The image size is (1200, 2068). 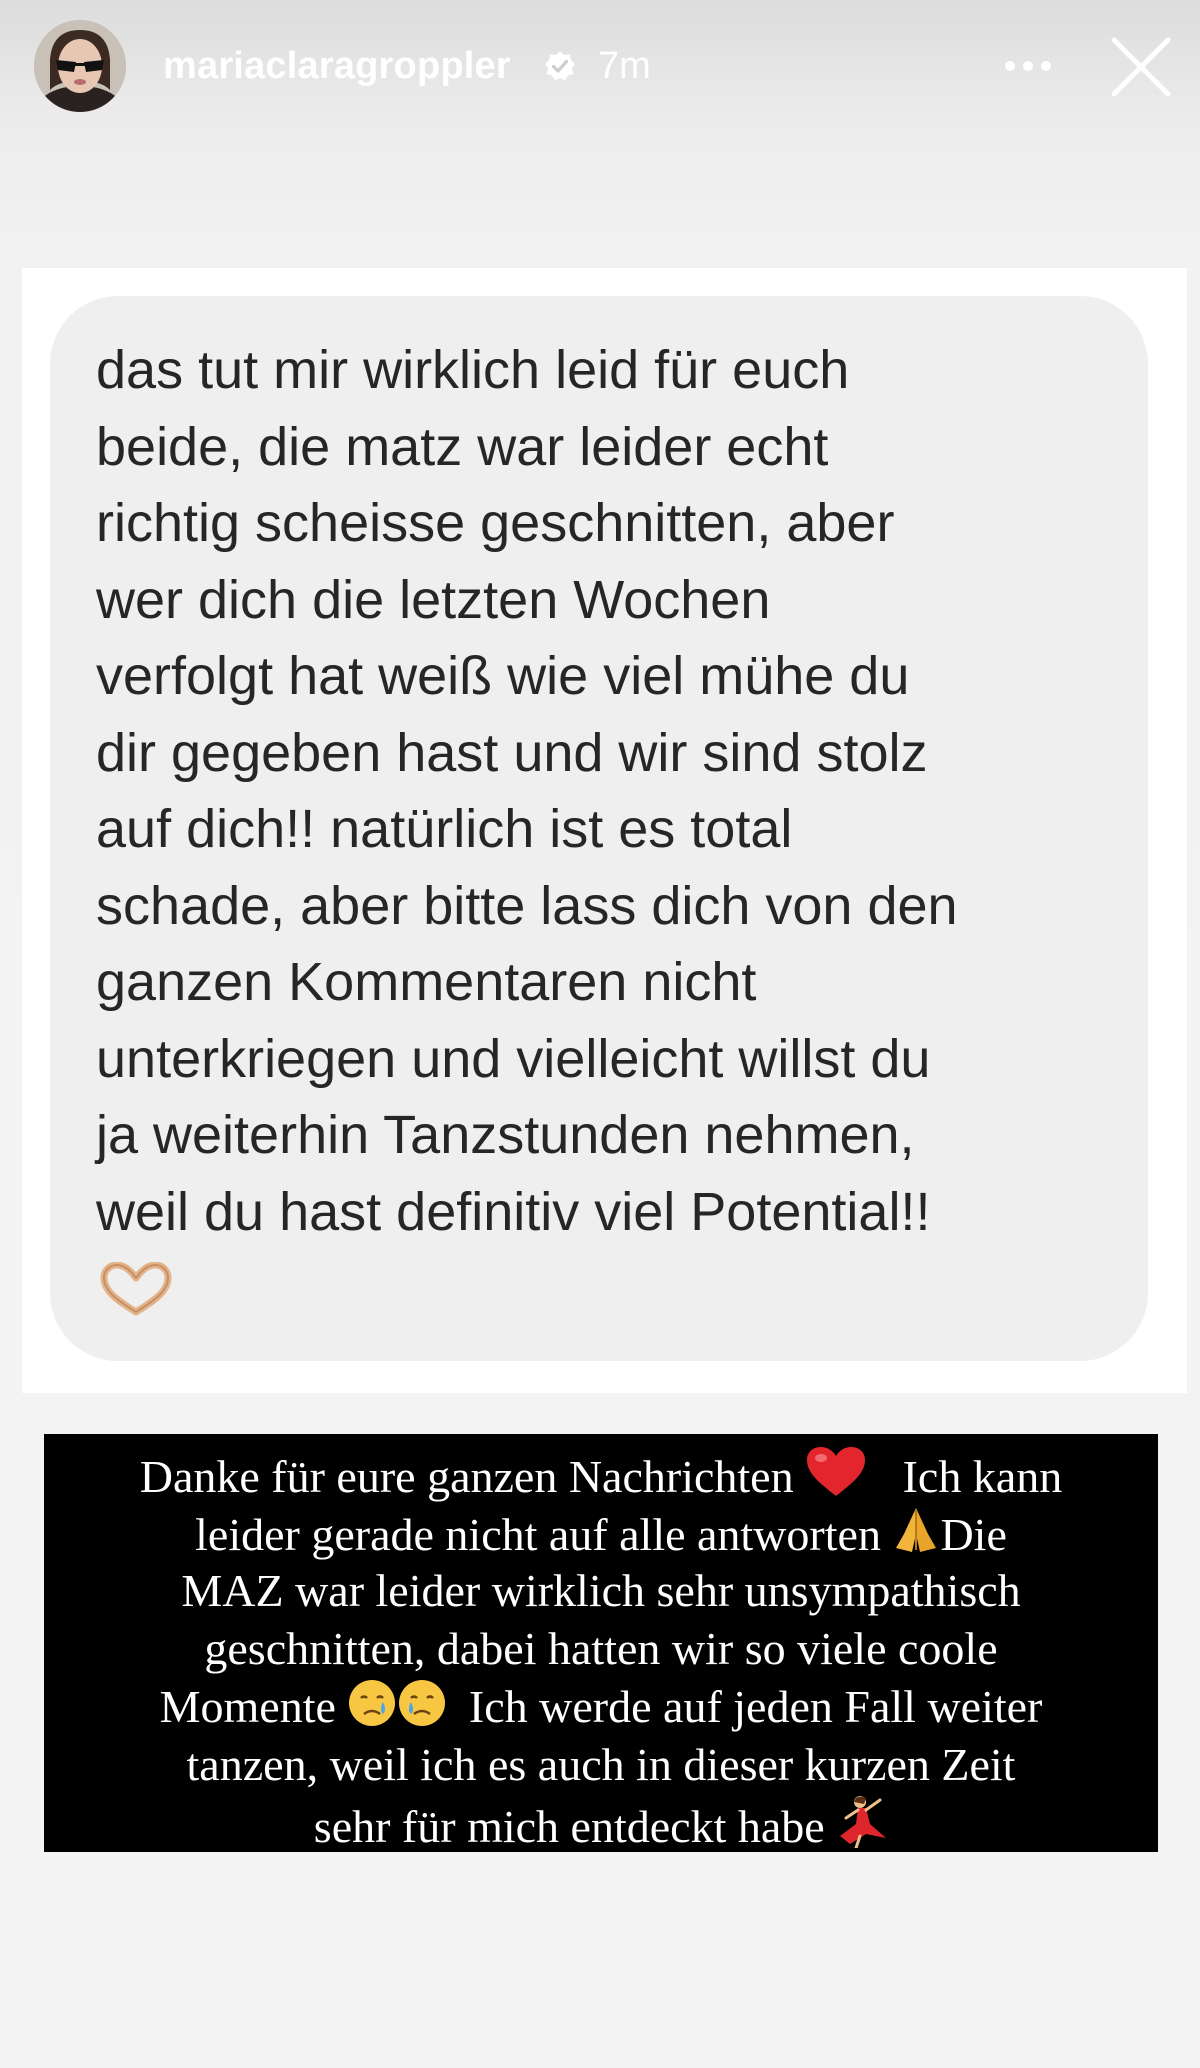 I want to click on caption-line: sehr für mich entdeckt habe, so click(x=601, y=1825).